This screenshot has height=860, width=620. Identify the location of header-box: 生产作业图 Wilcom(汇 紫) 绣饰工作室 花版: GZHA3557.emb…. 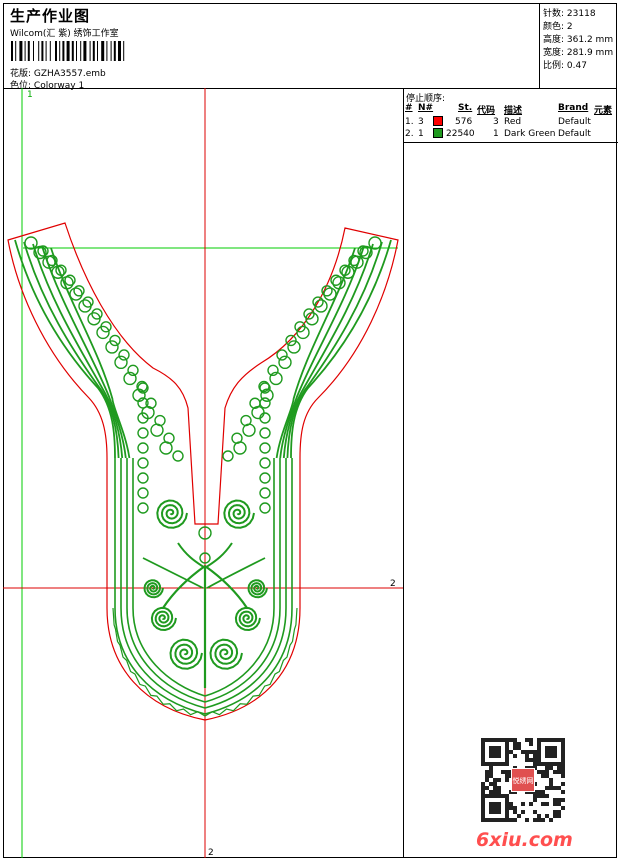
(271, 47).